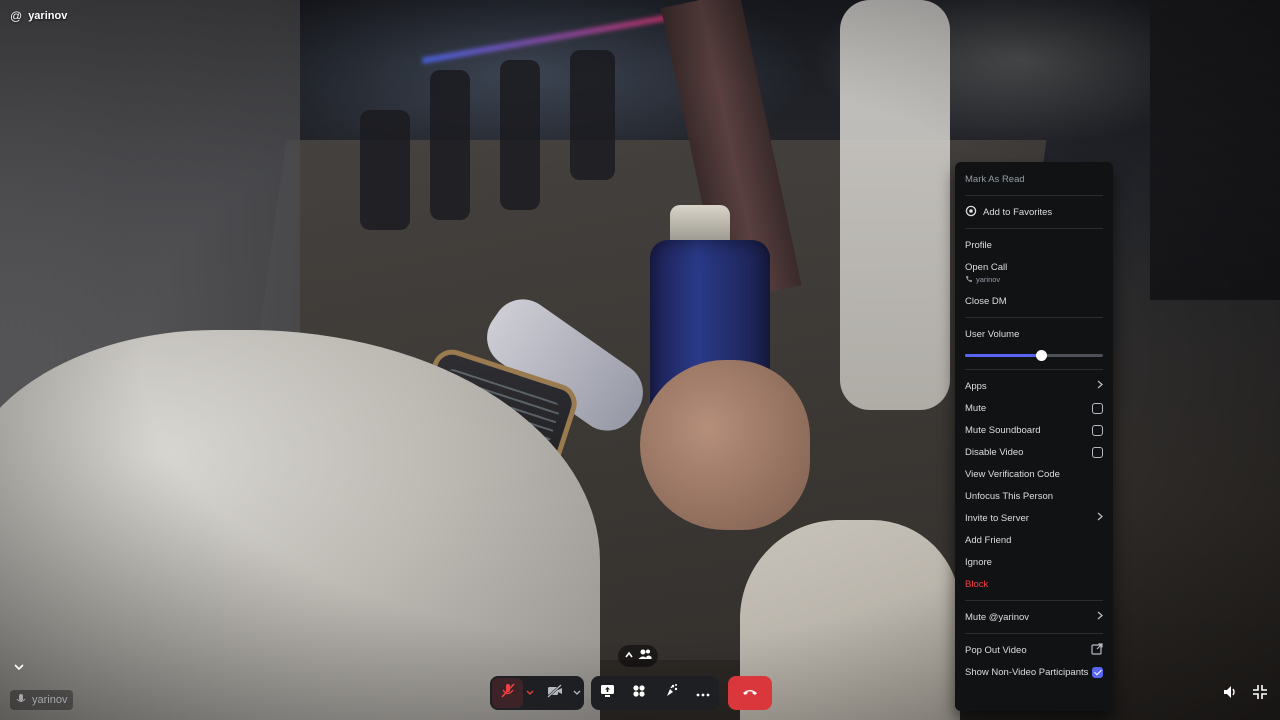 This screenshot has width=1280, height=720. What do you see at coordinates (1003, 355) in the screenshot?
I see `slider-fill` at bounding box center [1003, 355].